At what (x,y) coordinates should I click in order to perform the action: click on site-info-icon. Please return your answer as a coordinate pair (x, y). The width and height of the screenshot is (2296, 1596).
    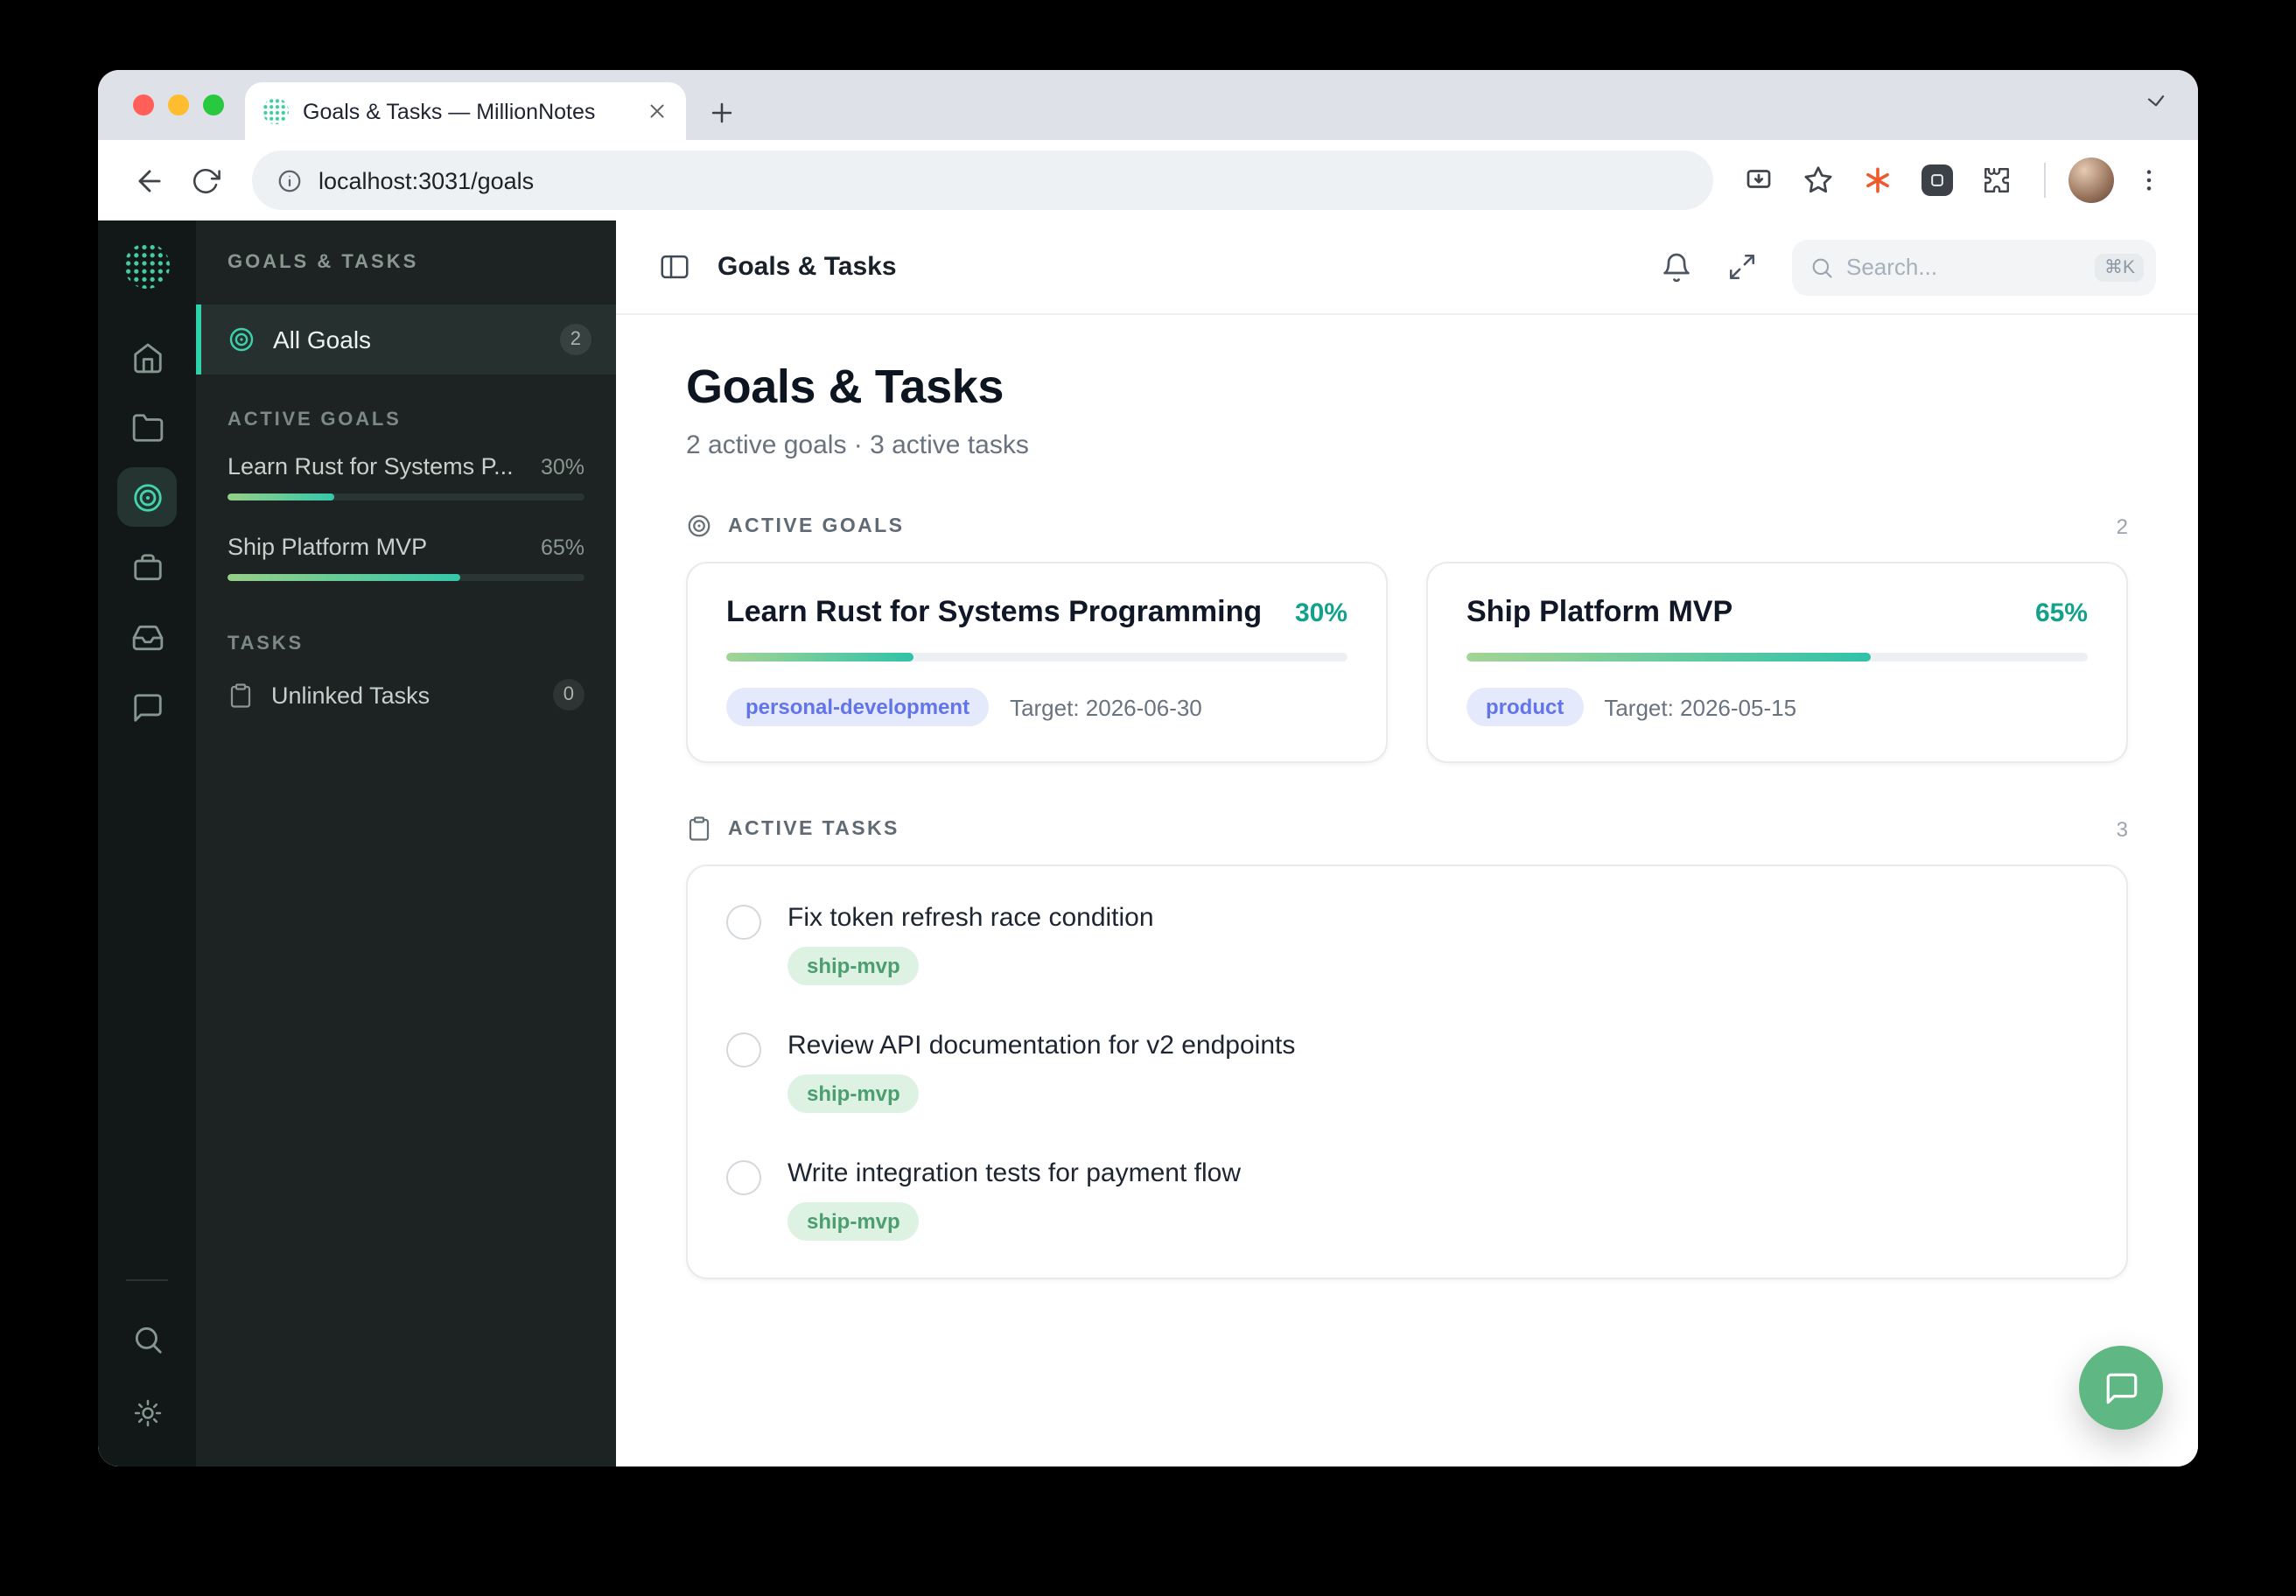
    Looking at the image, I should click on (289, 180).